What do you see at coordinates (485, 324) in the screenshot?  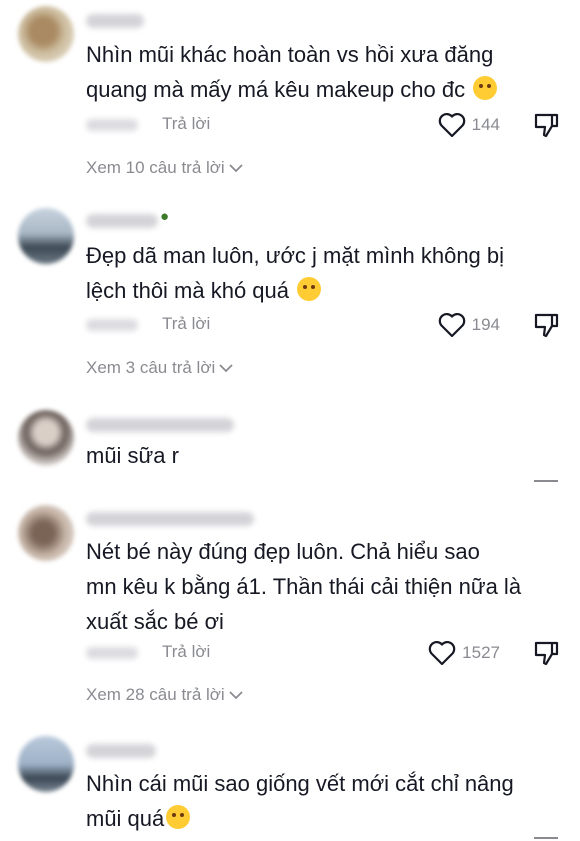 I see `like-count: 194` at bounding box center [485, 324].